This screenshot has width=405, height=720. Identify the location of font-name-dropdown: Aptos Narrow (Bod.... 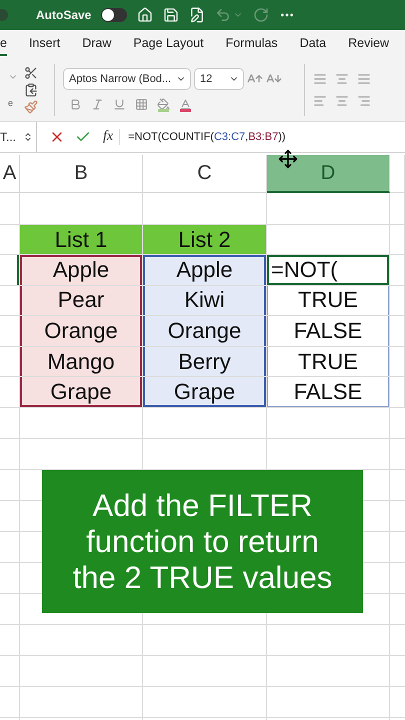
(127, 79).